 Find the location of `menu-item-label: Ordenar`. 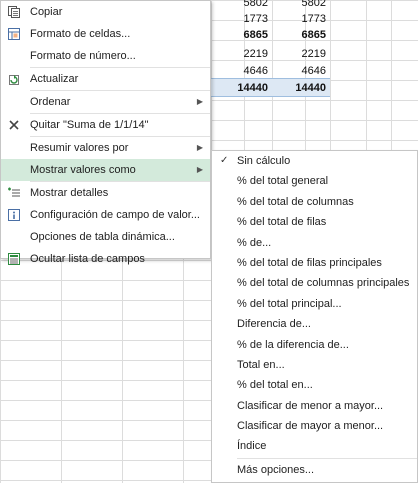

menu-item-label: Ordenar is located at coordinates (50, 102).